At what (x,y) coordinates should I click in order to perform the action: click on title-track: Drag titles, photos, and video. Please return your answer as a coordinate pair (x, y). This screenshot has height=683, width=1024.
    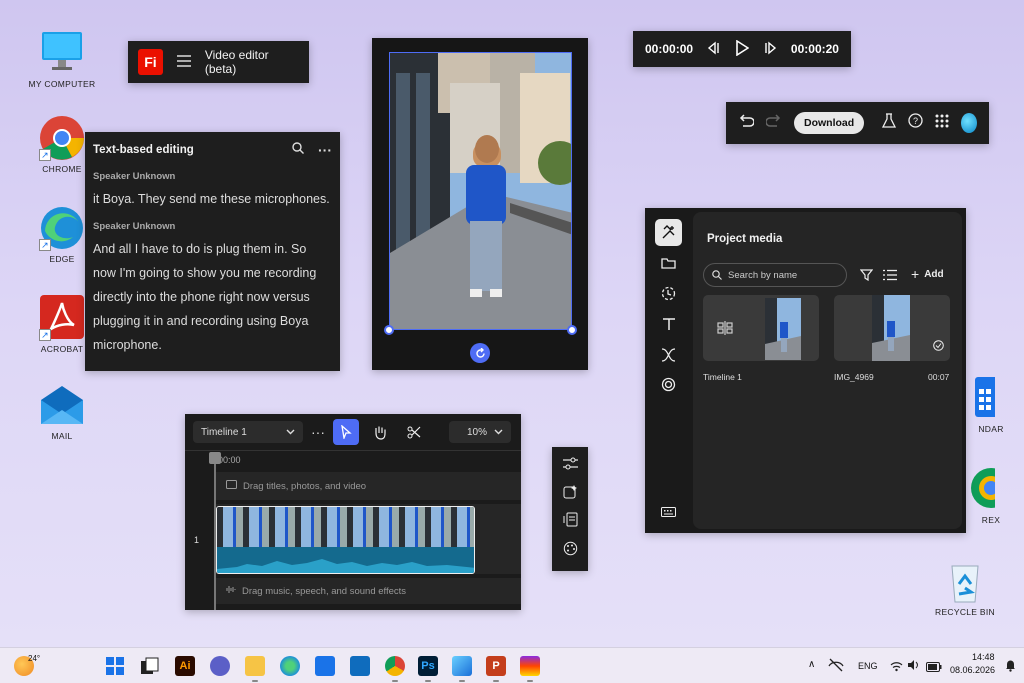
    Looking at the image, I should click on (368, 486).